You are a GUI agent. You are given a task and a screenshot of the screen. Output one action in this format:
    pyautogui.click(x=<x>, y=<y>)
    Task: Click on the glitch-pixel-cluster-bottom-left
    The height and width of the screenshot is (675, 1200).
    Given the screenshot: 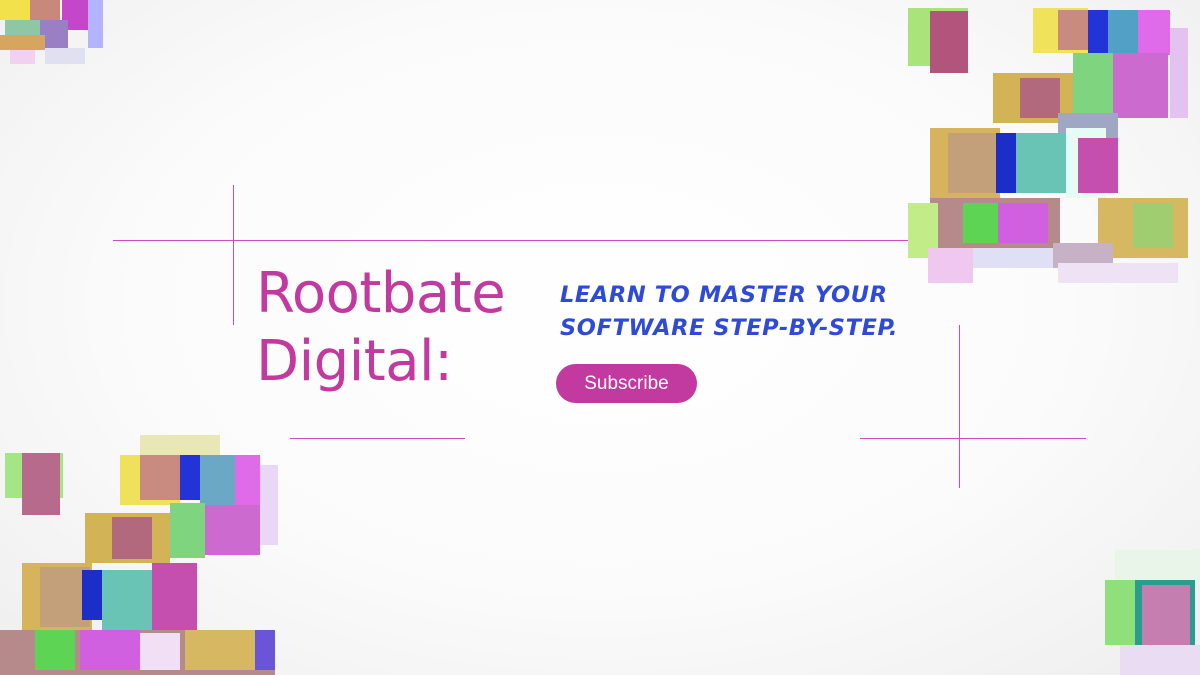 What is the action you would take?
    pyautogui.click(x=140, y=555)
    